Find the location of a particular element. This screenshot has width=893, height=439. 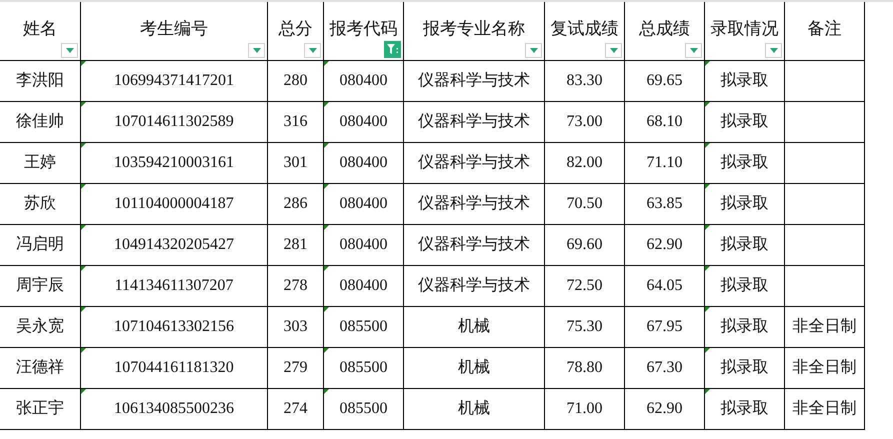

table-cell: 67.95 is located at coordinates (665, 327).